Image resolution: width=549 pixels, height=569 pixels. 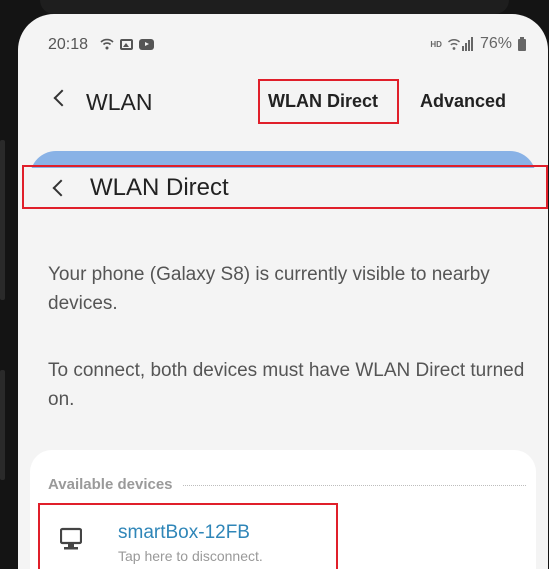 I want to click on video-icon, so click(x=146, y=44).